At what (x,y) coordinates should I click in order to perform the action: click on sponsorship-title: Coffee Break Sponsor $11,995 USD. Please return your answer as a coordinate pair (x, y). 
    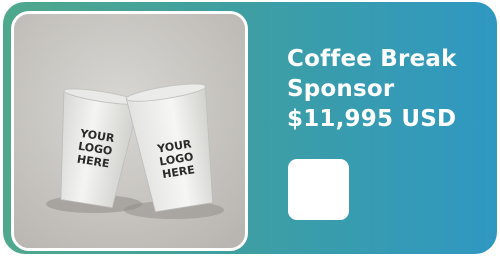
    Looking at the image, I should click on (389, 89).